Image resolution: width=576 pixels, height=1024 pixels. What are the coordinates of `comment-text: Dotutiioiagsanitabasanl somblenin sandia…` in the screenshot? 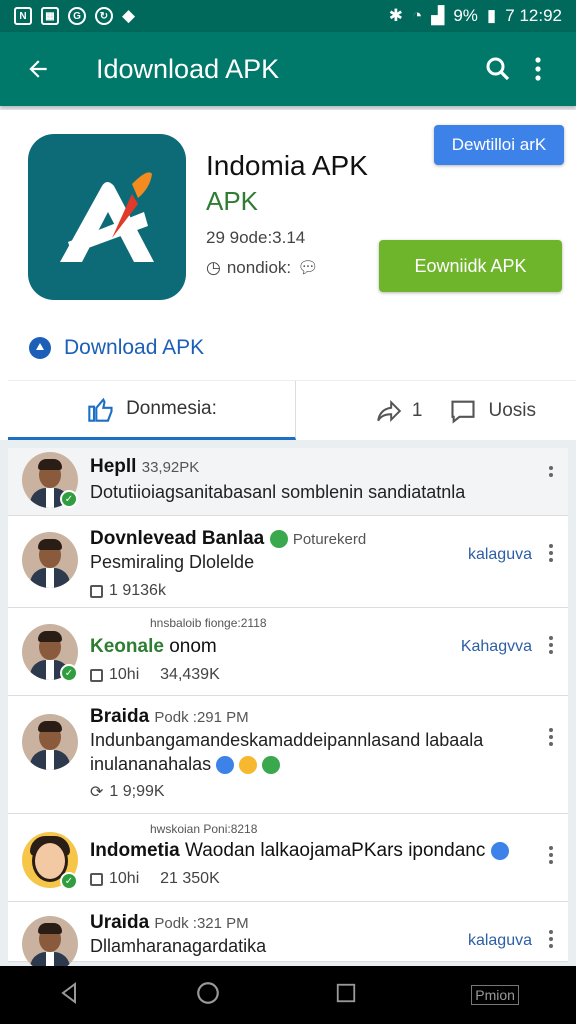 It's located at (278, 492).